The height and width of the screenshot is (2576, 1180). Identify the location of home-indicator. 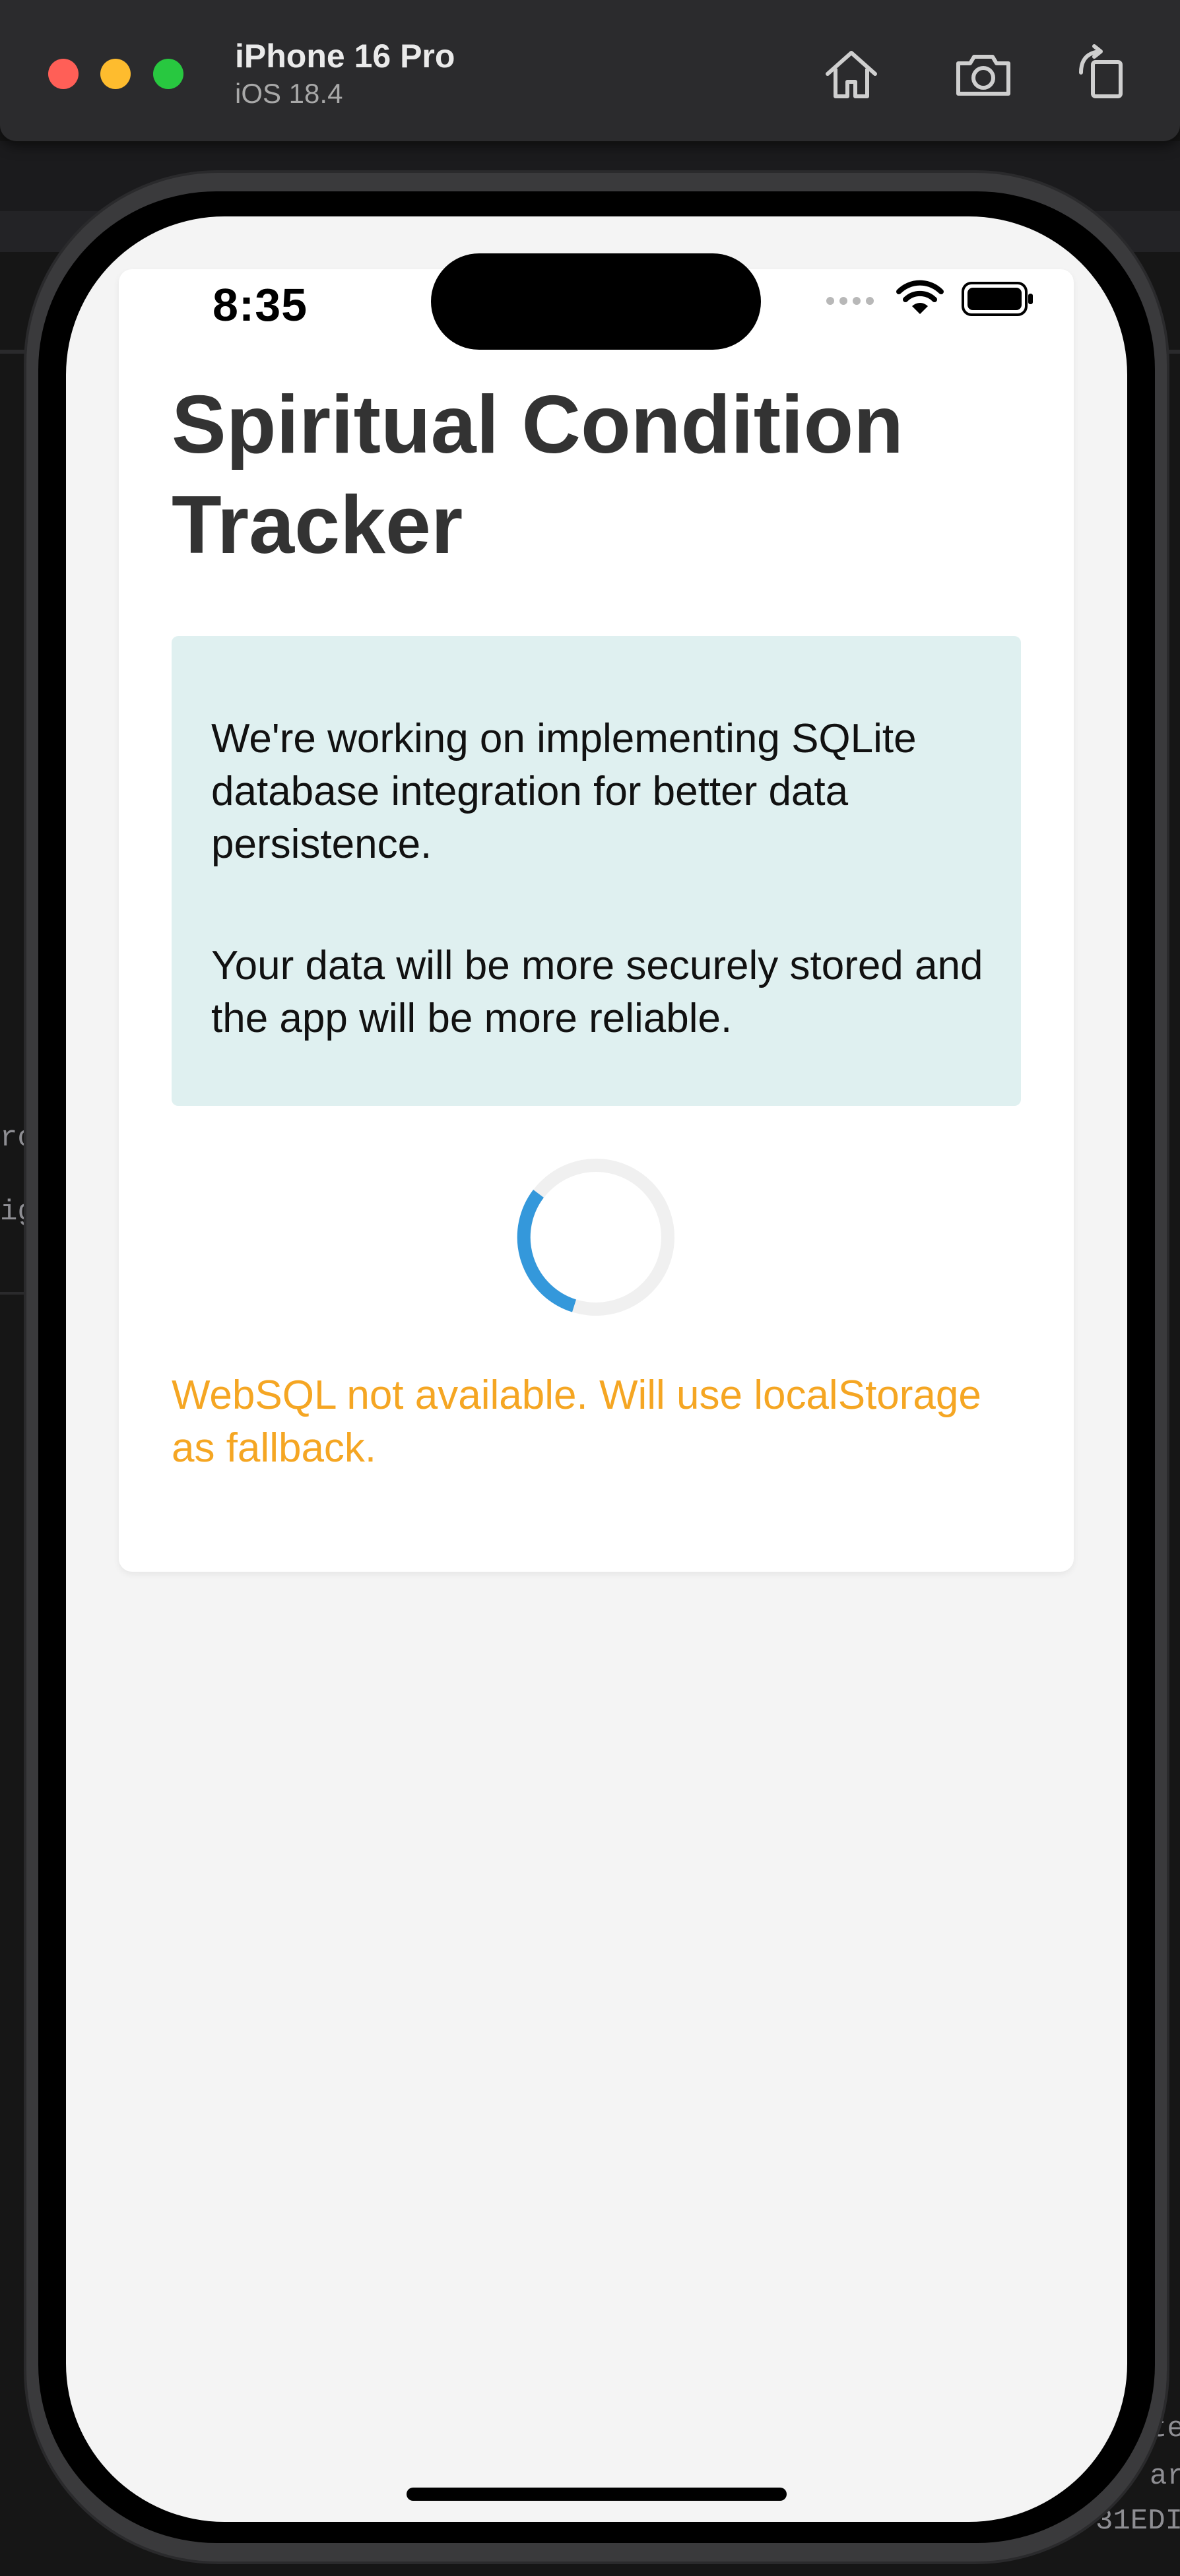
(597, 2494).